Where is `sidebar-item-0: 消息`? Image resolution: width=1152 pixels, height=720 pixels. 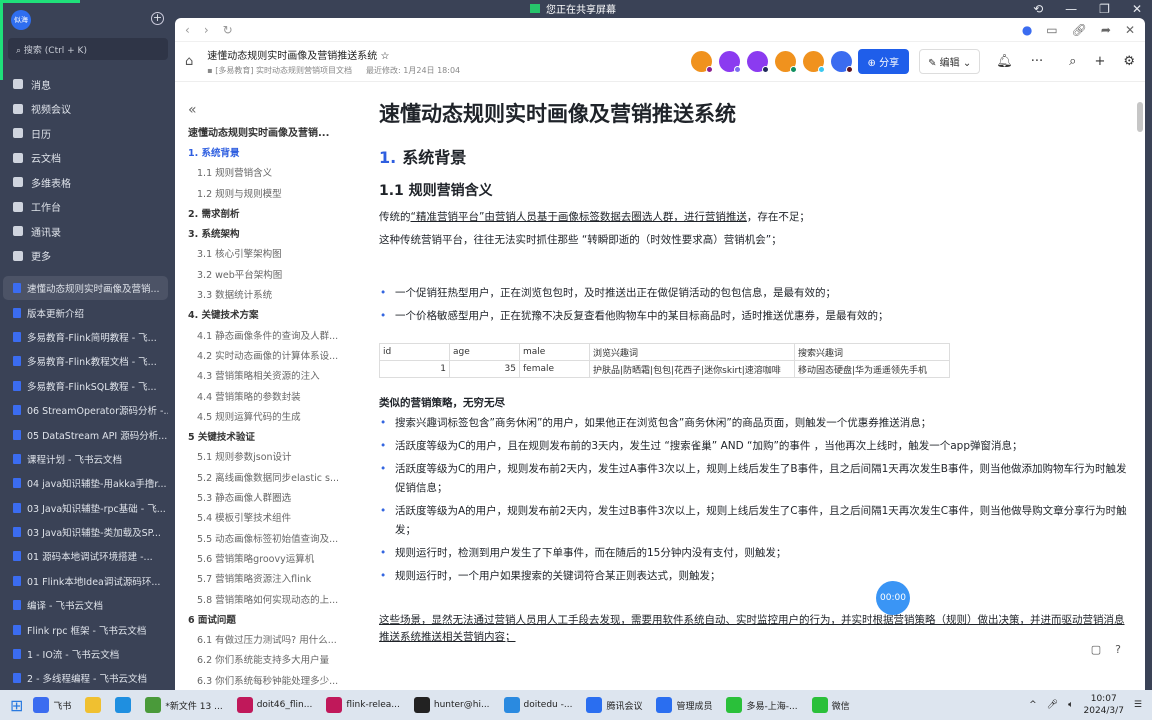 sidebar-item-0: 消息 is located at coordinates (85, 84).